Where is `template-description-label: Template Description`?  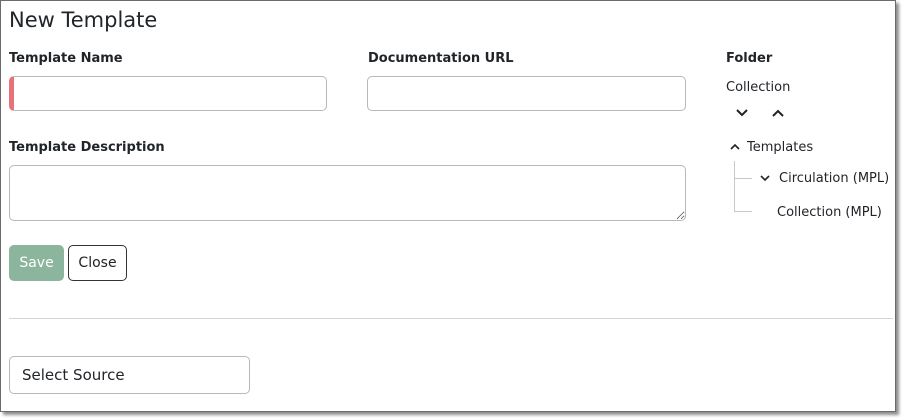 template-description-label: Template Description is located at coordinates (87, 147).